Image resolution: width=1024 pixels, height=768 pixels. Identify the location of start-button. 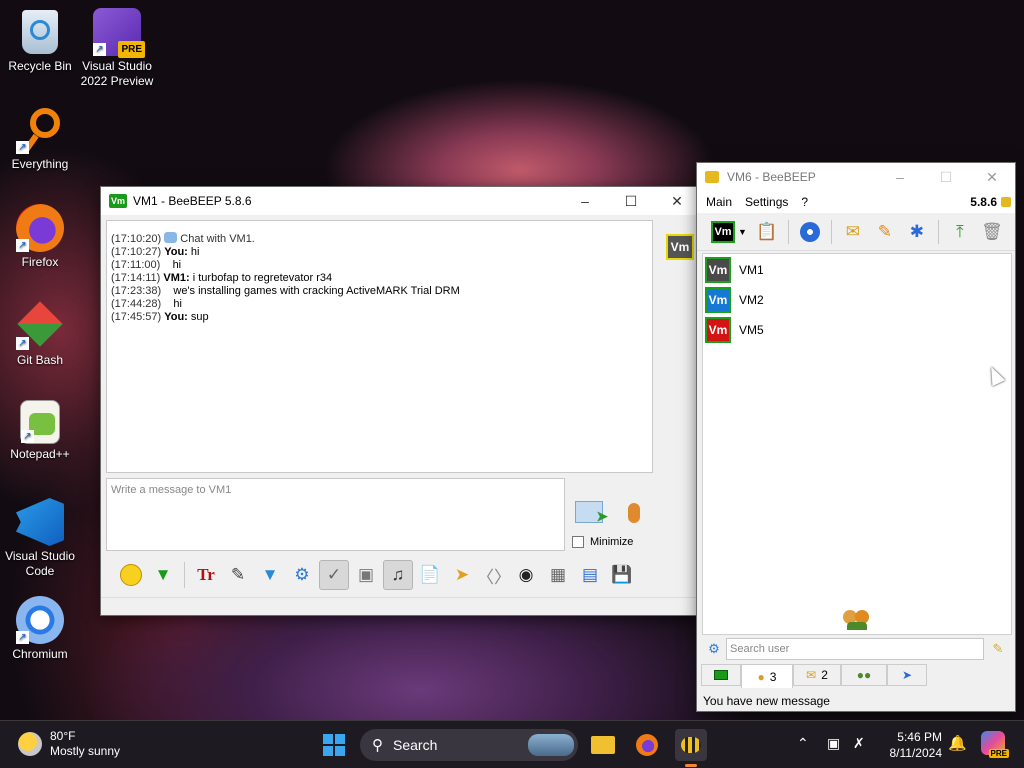
(334, 745).